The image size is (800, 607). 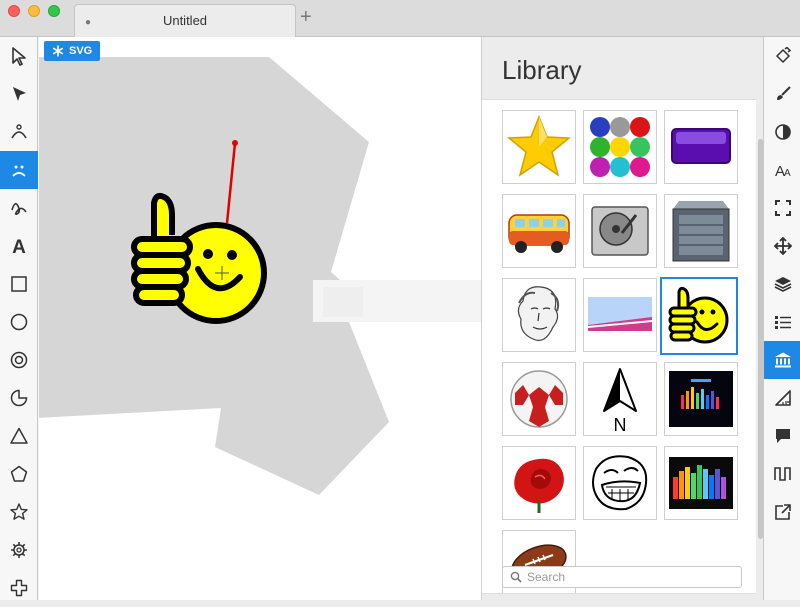 I want to click on freehand-tool, so click(x=19, y=208).